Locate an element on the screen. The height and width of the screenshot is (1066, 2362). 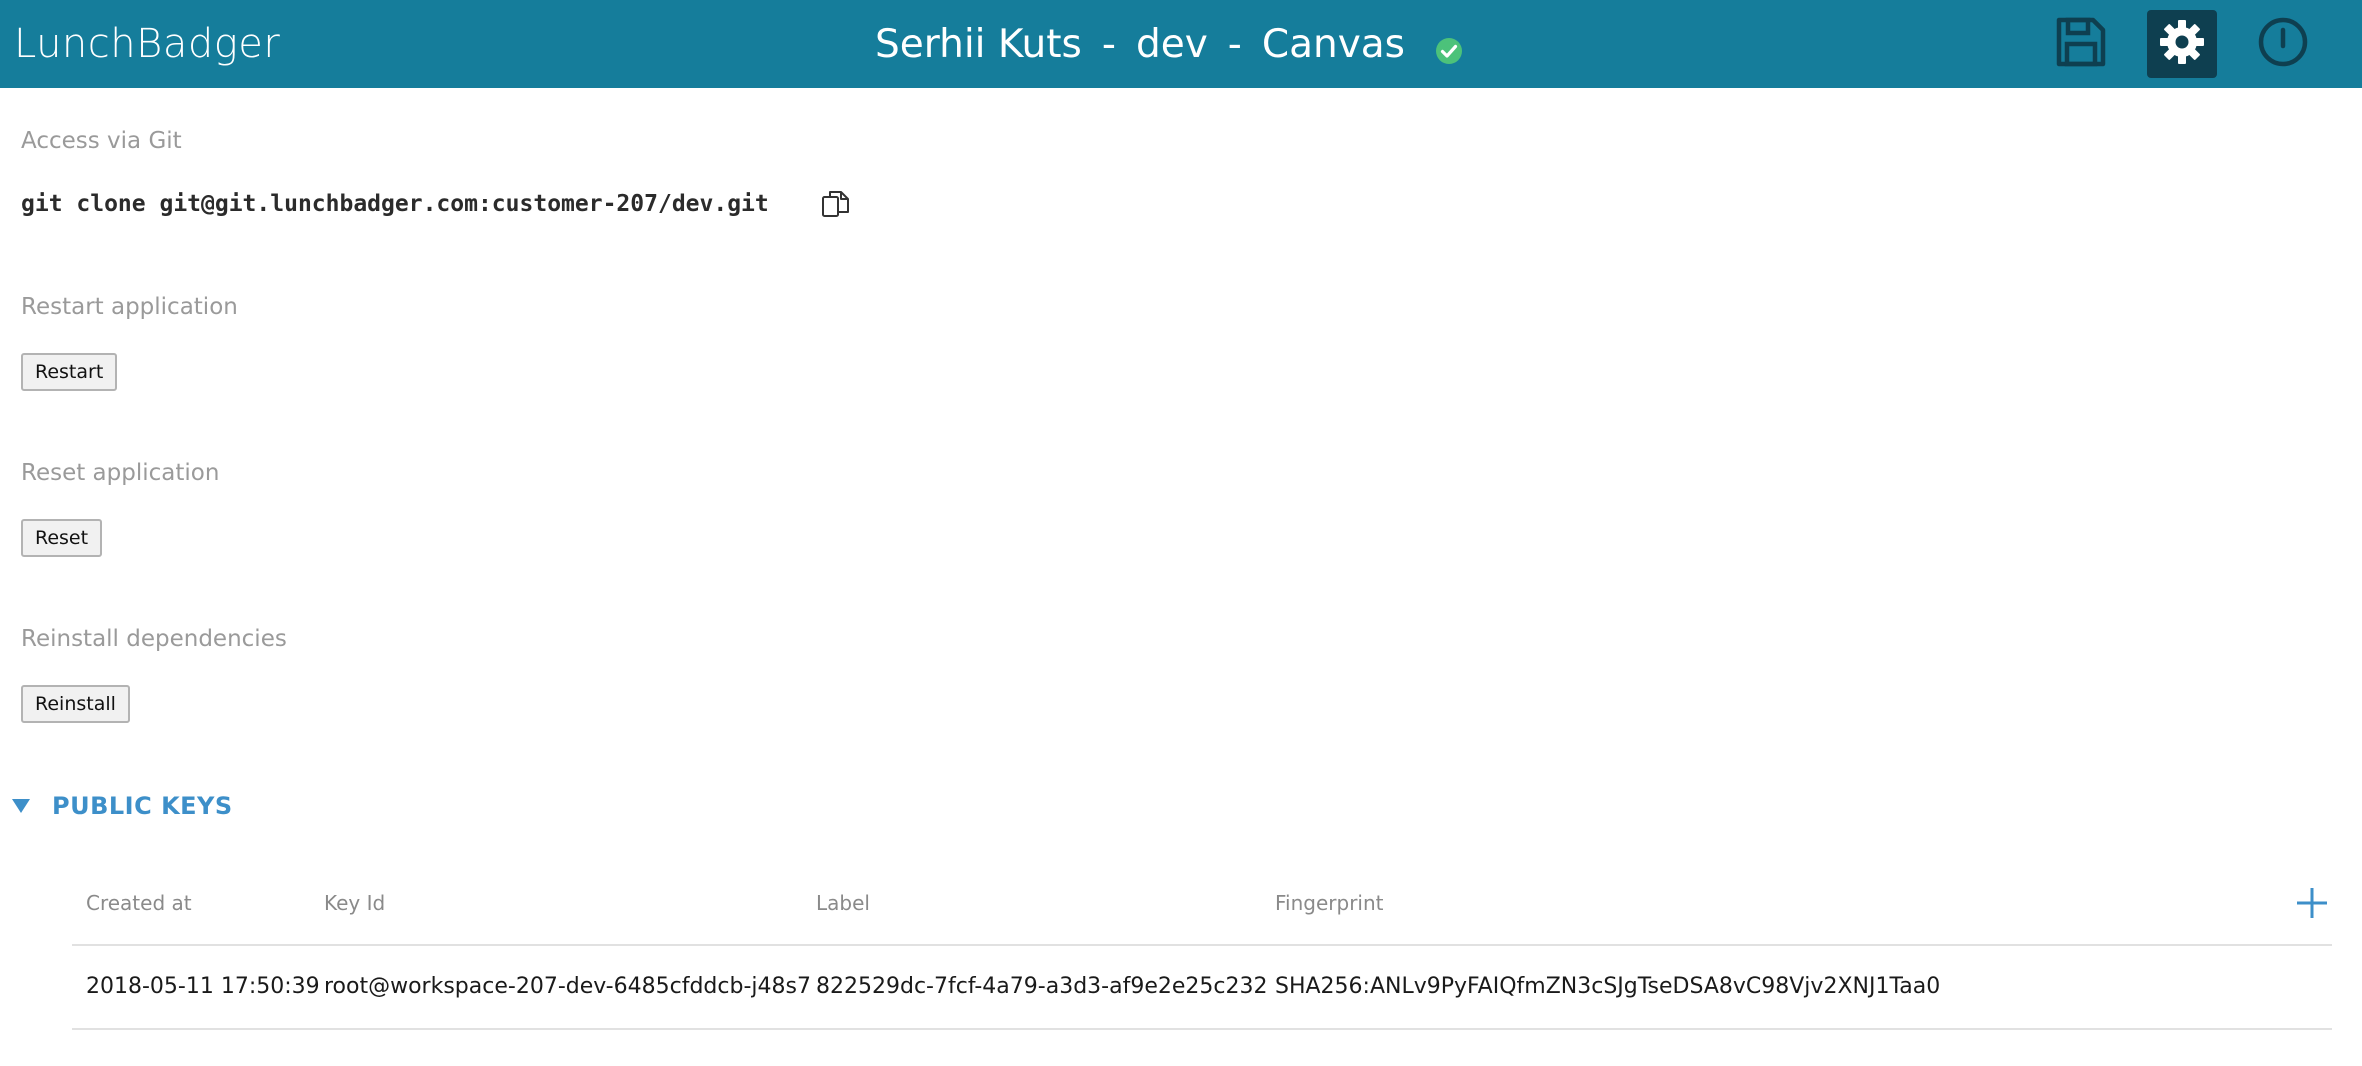
save-button is located at coordinates (2081, 44).